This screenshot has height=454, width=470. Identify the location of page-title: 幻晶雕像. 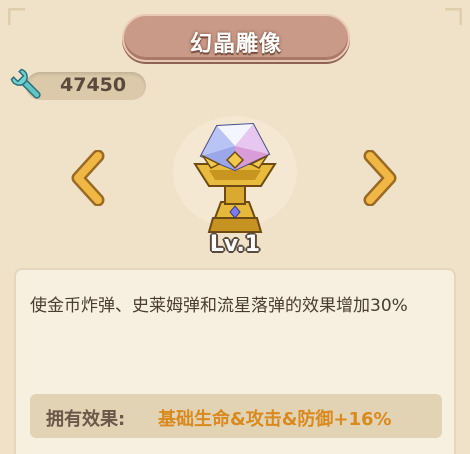
(235, 44).